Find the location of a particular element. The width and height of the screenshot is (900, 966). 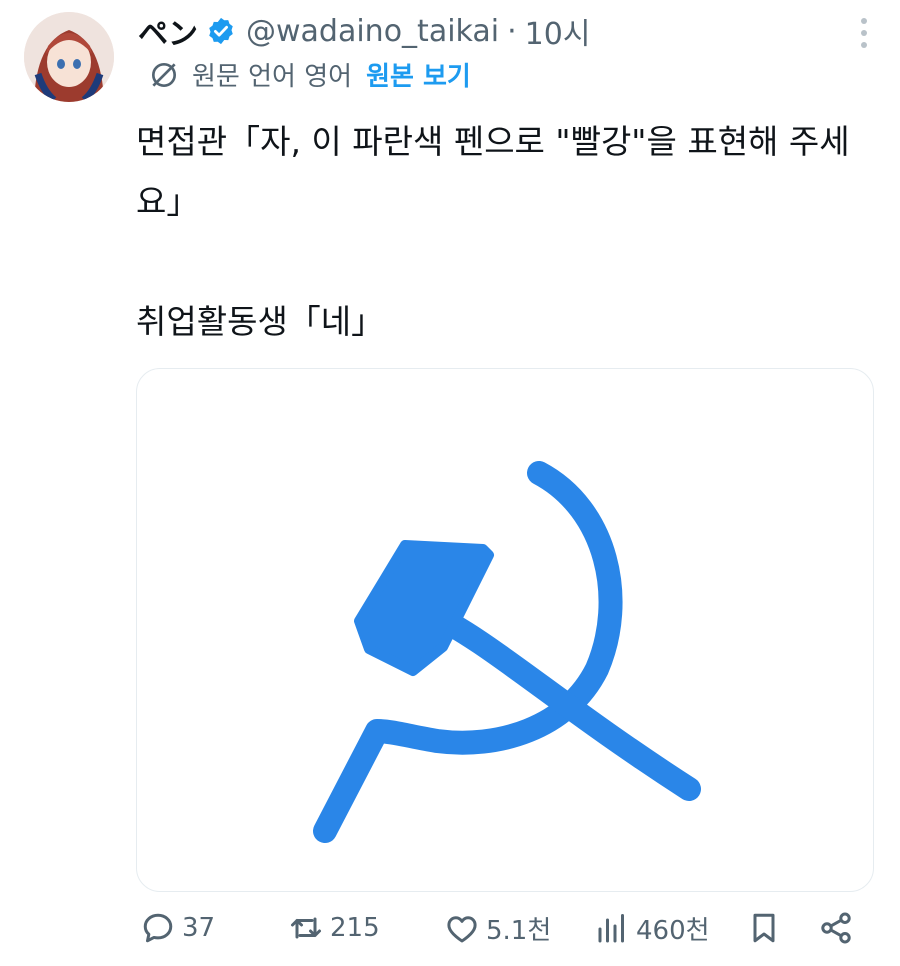

display-name: ペン is located at coordinates (168, 31).